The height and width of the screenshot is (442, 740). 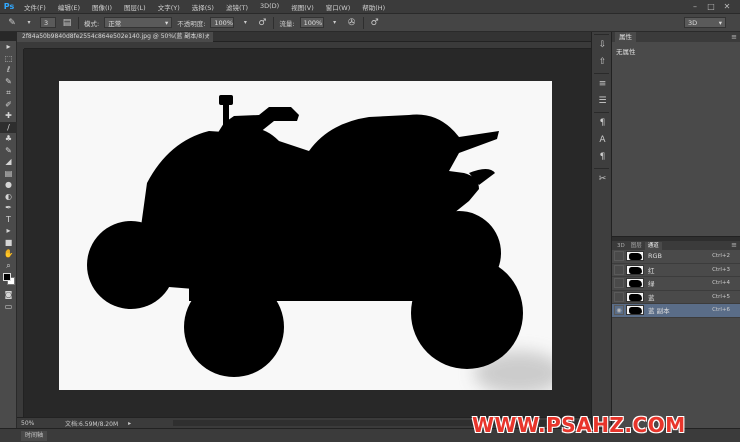 I want to click on visibility-eye-icon: ◉, so click(x=619, y=310).